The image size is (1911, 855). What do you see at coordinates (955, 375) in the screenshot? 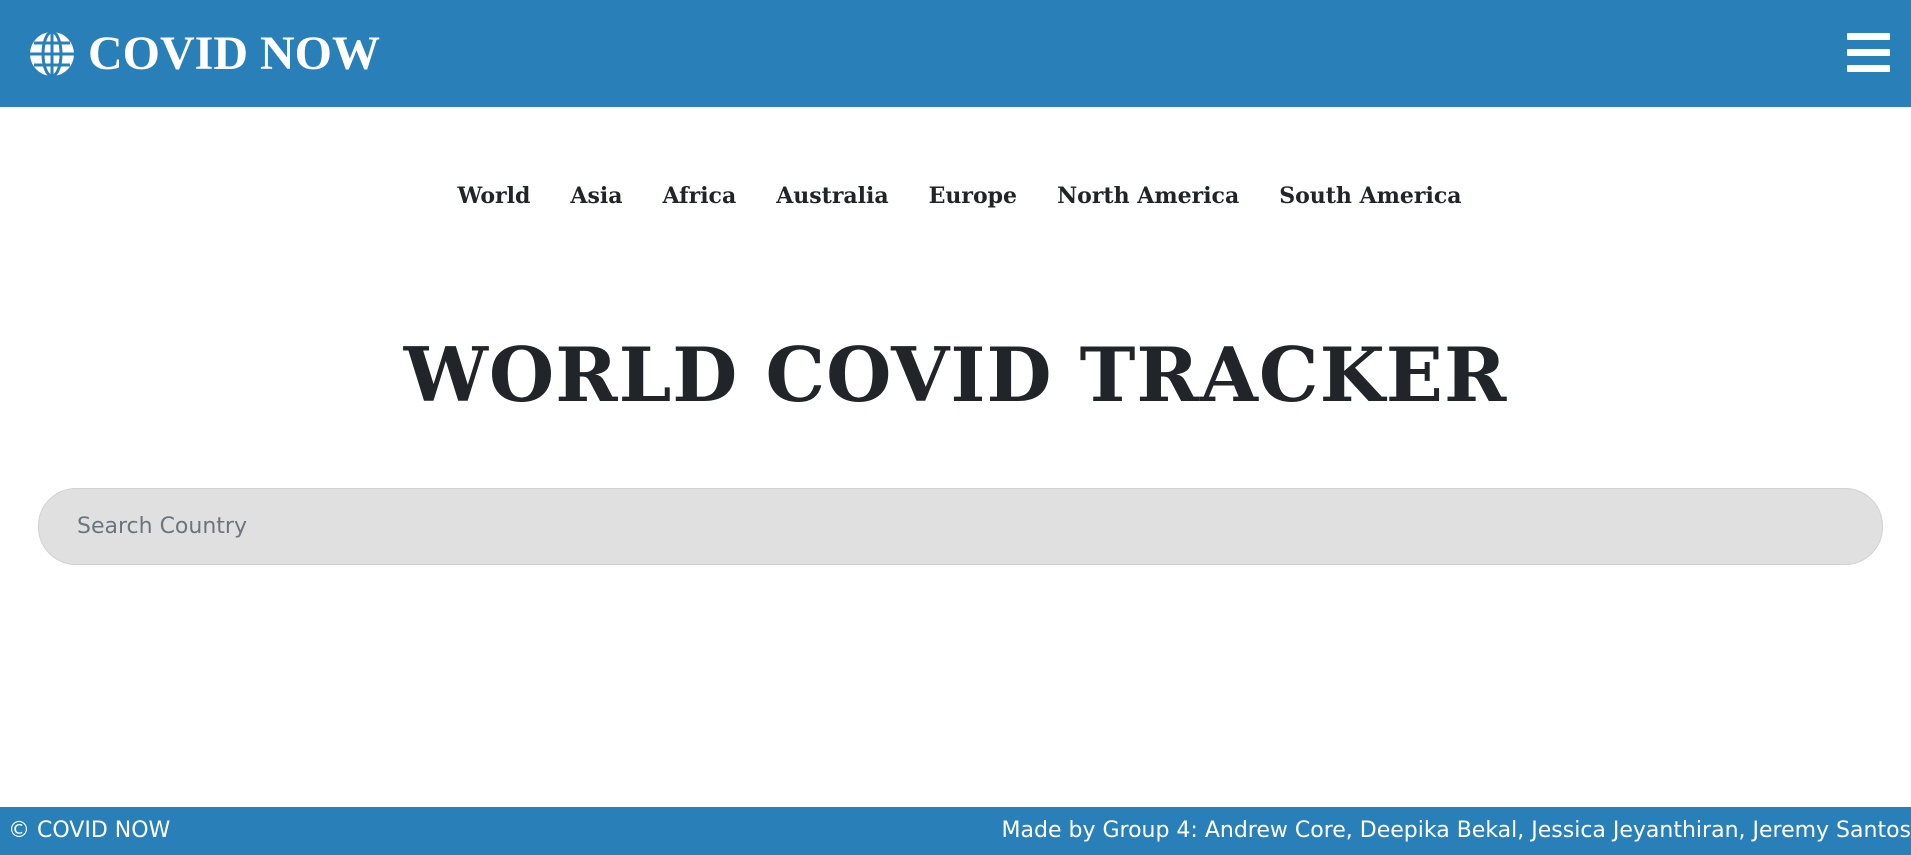
I see `page-title: WORLD COVID TRACKER` at bounding box center [955, 375].